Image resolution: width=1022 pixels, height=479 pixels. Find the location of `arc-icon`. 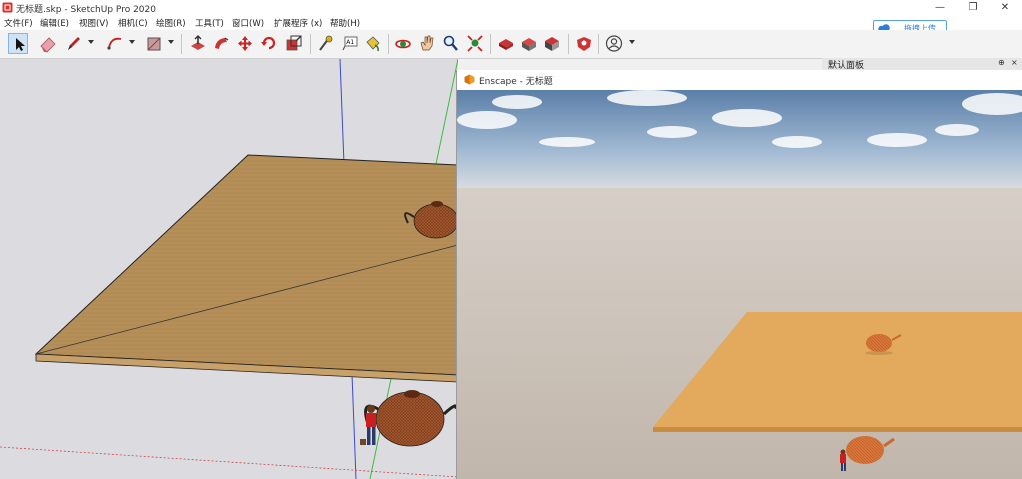

arc-icon is located at coordinates (114, 43).